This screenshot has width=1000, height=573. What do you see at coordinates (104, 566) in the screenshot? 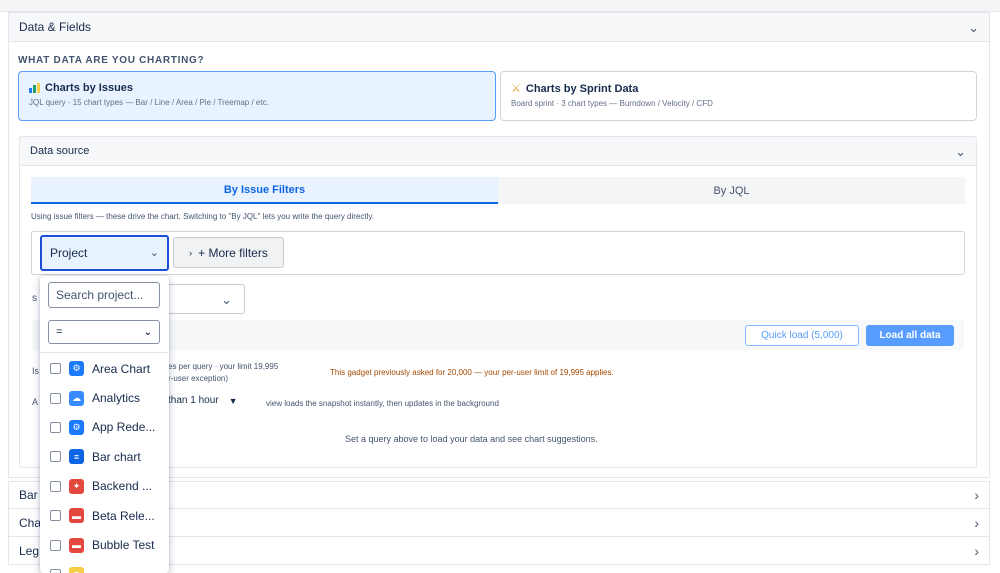
I see `project-option: ■` at bounding box center [104, 566].